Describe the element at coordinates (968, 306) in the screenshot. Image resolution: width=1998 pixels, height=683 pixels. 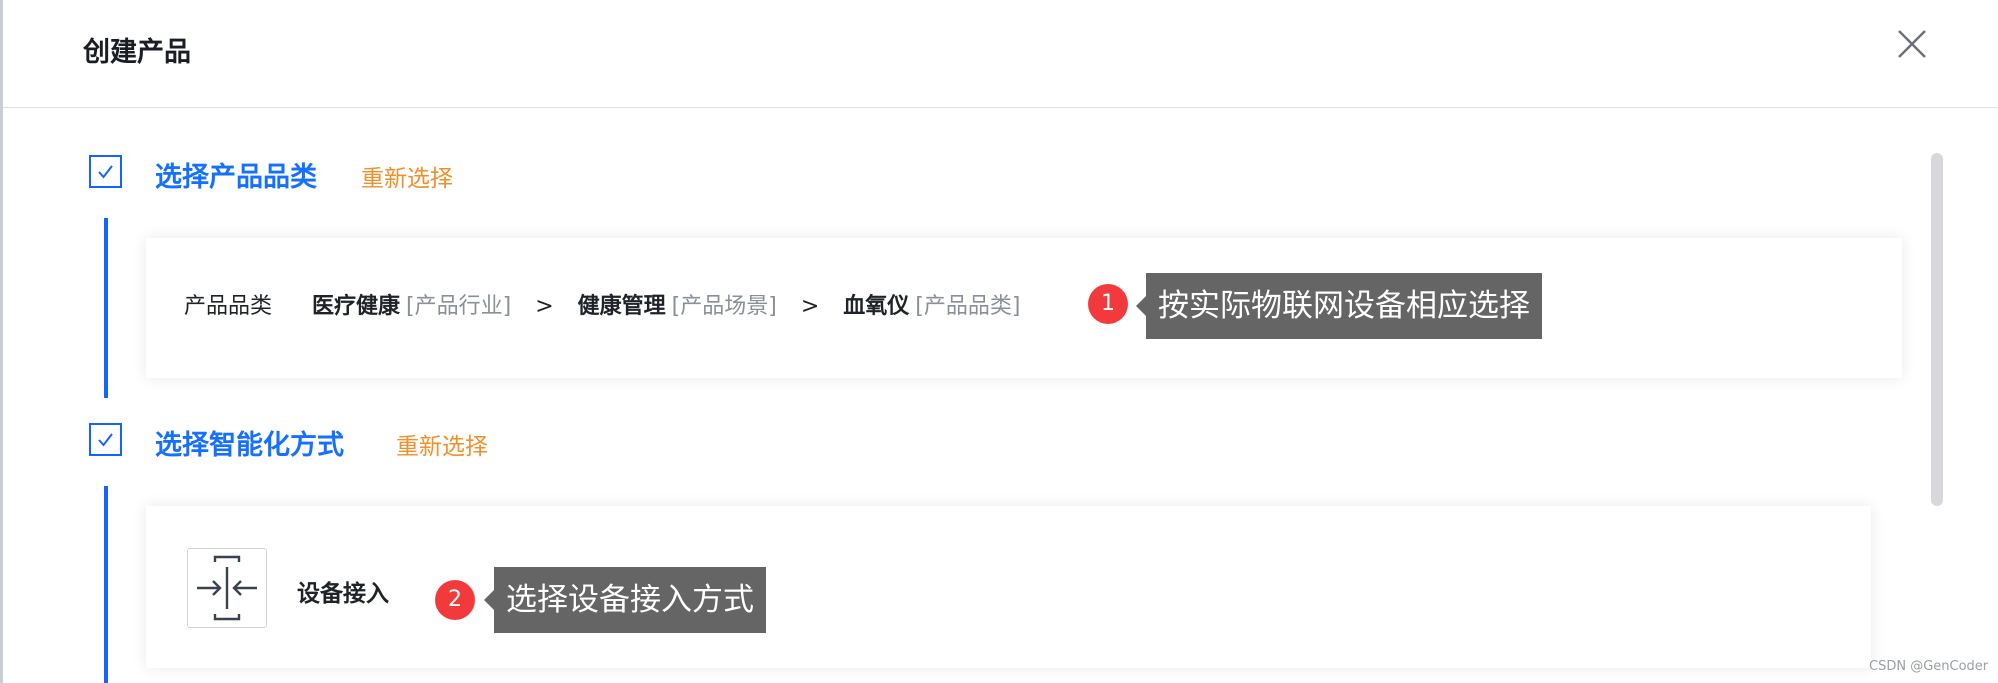
I see `category-product-tag: [产品品类]` at that location.